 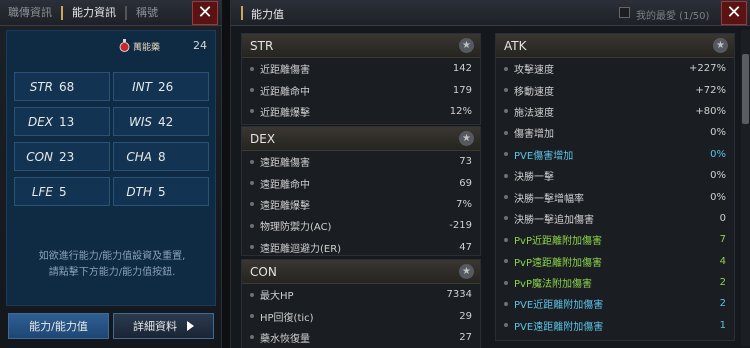 I want to click on stat-label: 遠距離傷害, so click(x=285, y=164).